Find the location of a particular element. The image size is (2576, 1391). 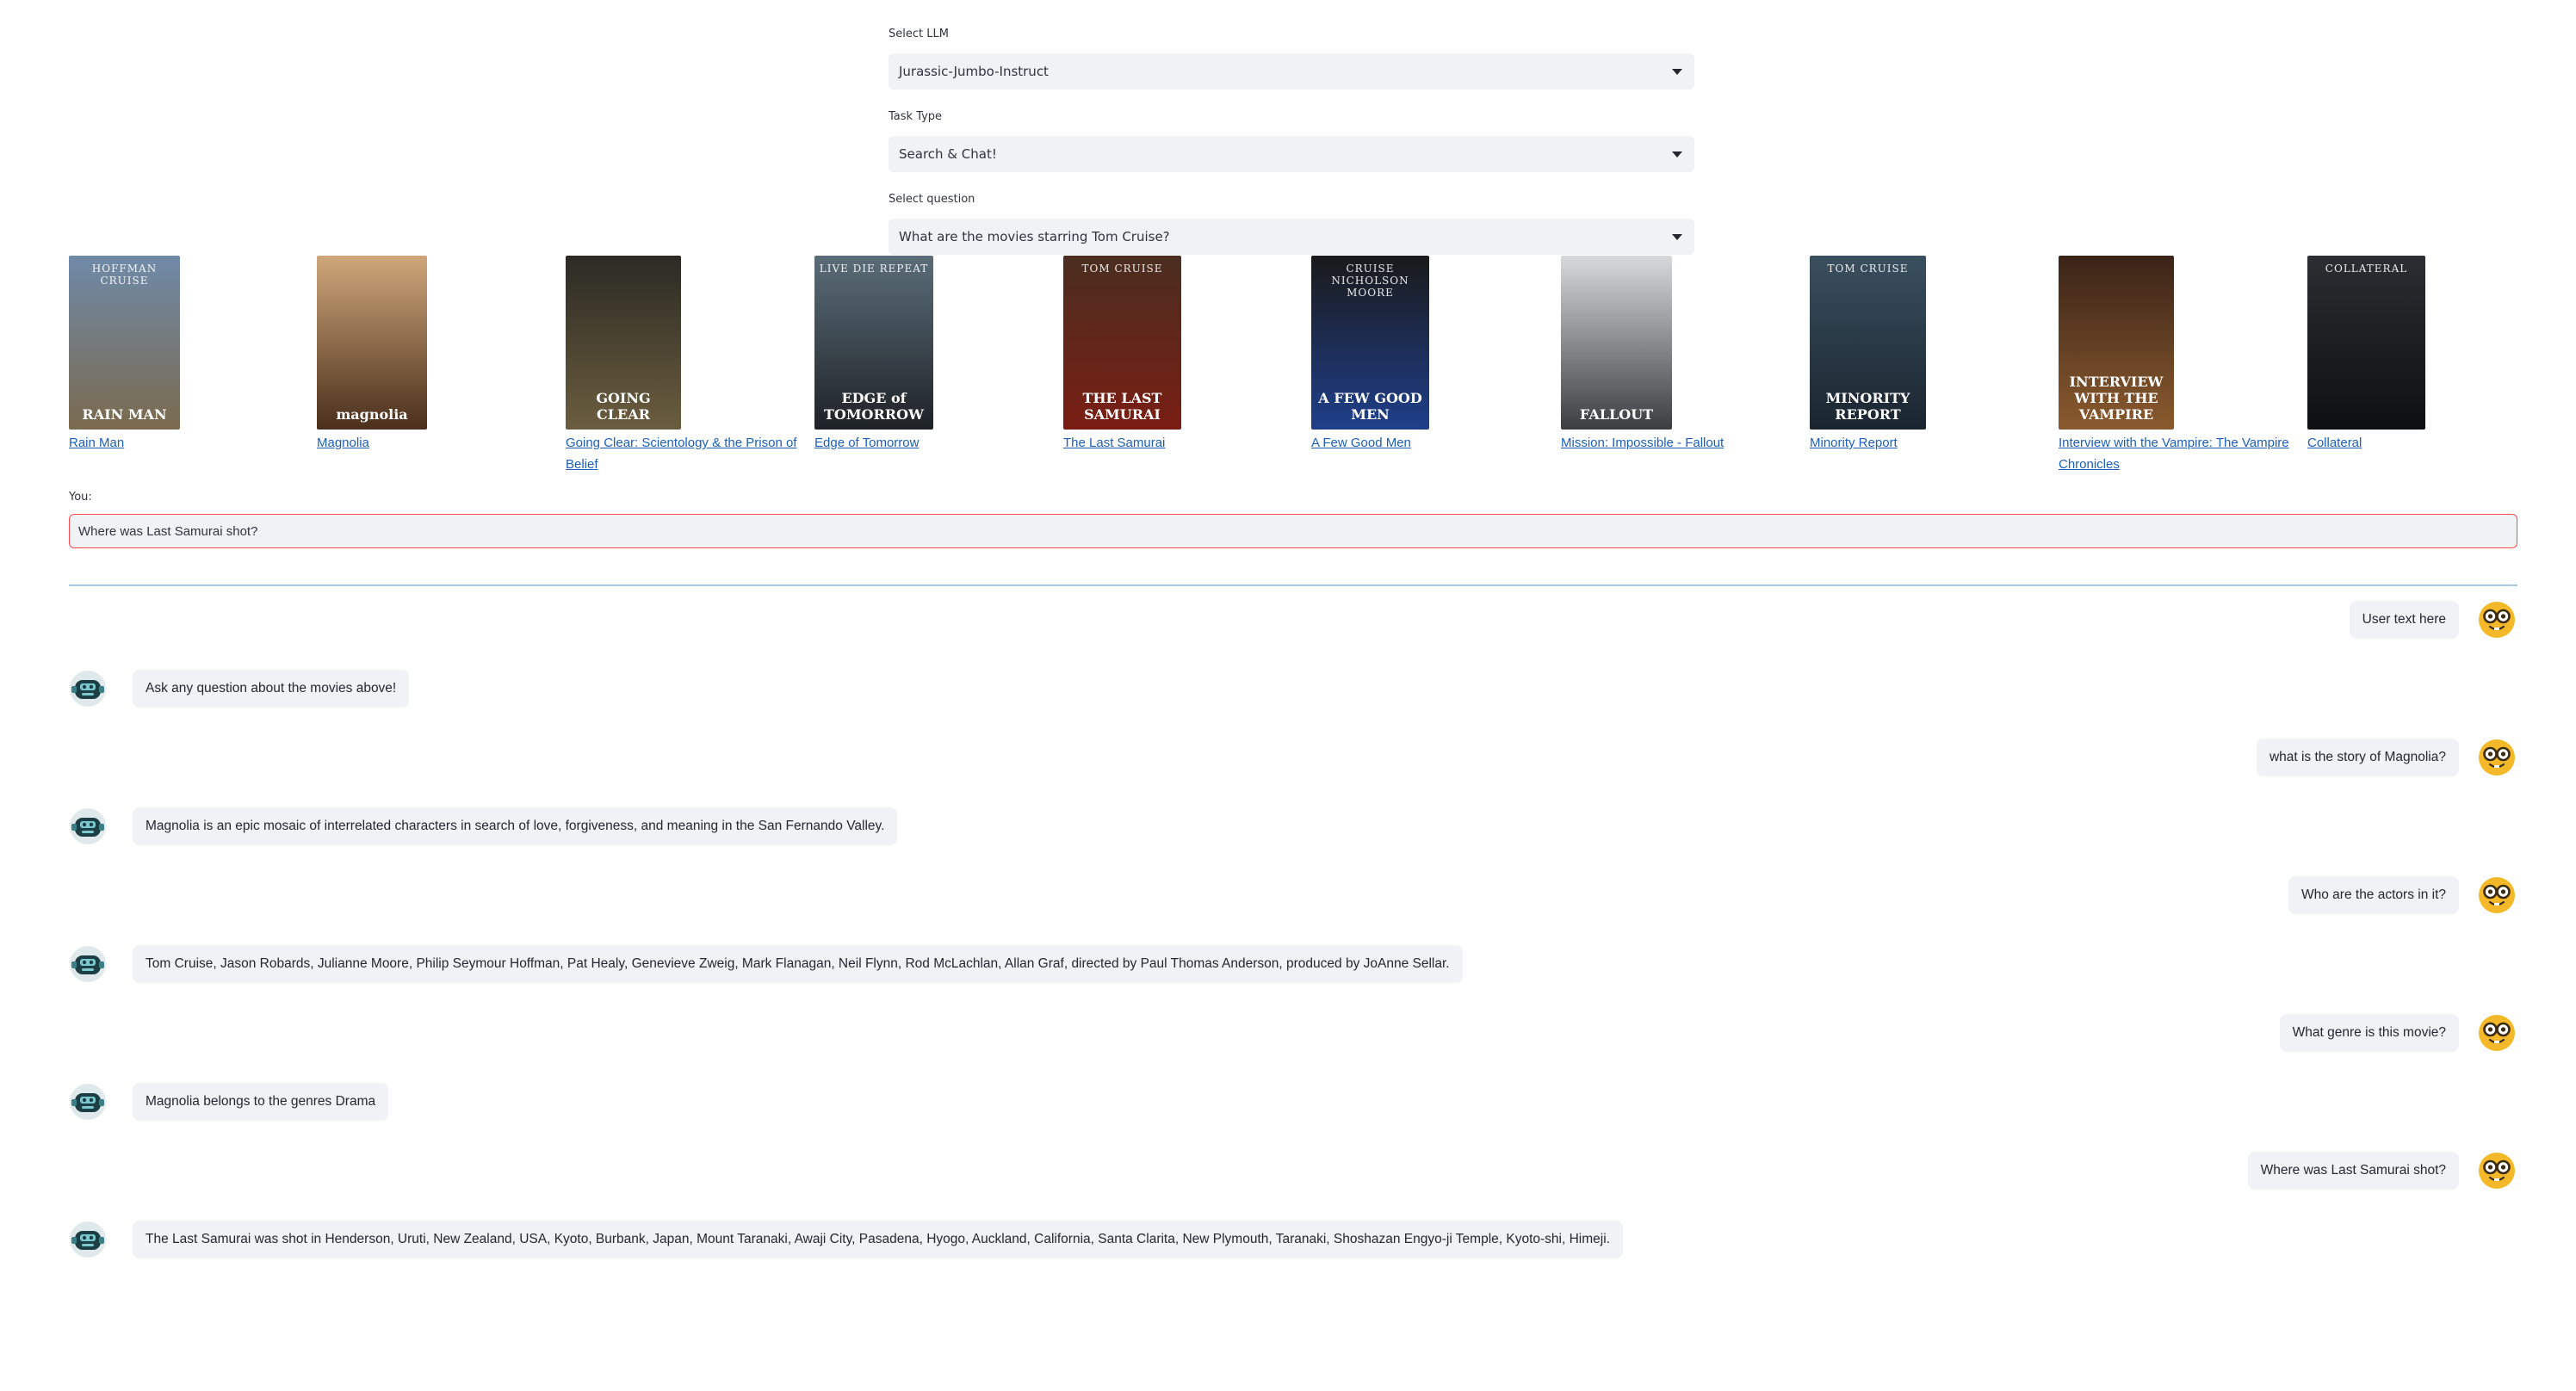

movie-poster: GOING CLEAR is located at coordinates (623, 343).